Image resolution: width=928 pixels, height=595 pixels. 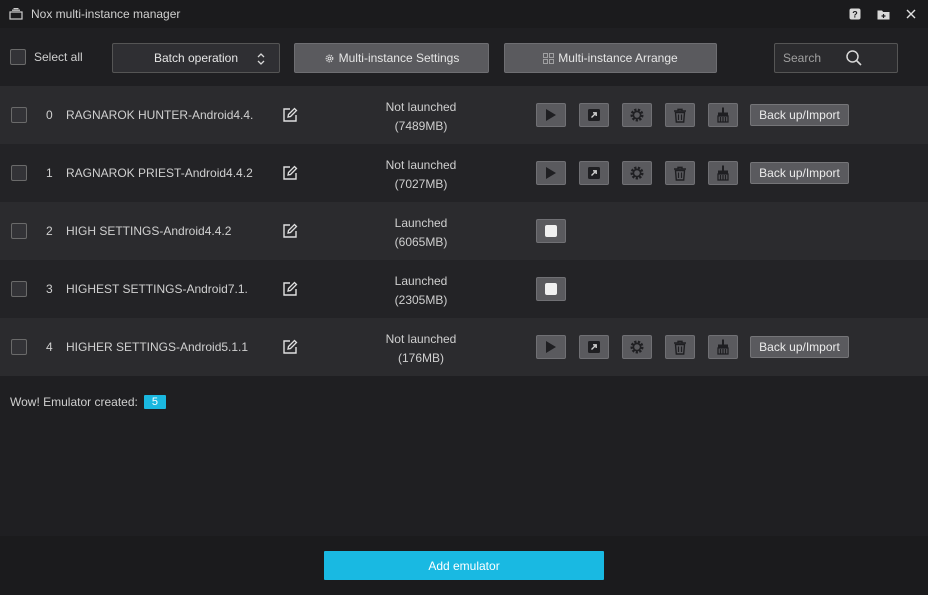 What do you see at coordinates (261, 59) in the screenshot?
I see `updown-chevron-icon` at bounding box center [261, 59].